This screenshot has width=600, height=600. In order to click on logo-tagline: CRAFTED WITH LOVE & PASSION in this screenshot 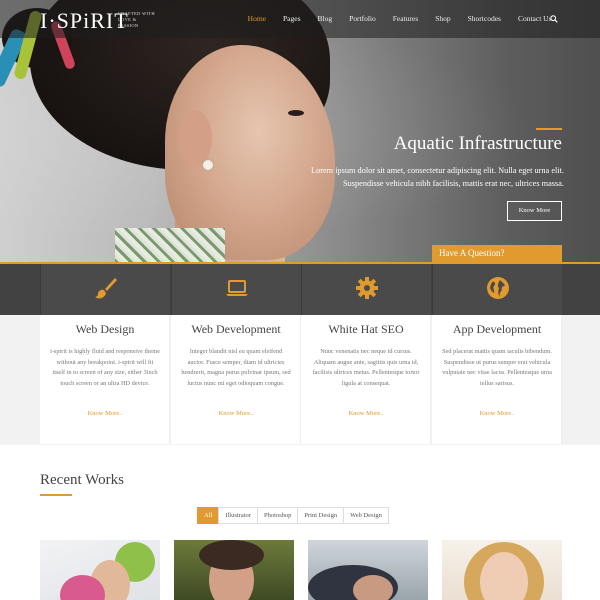, I will do `click(136, 19)`.